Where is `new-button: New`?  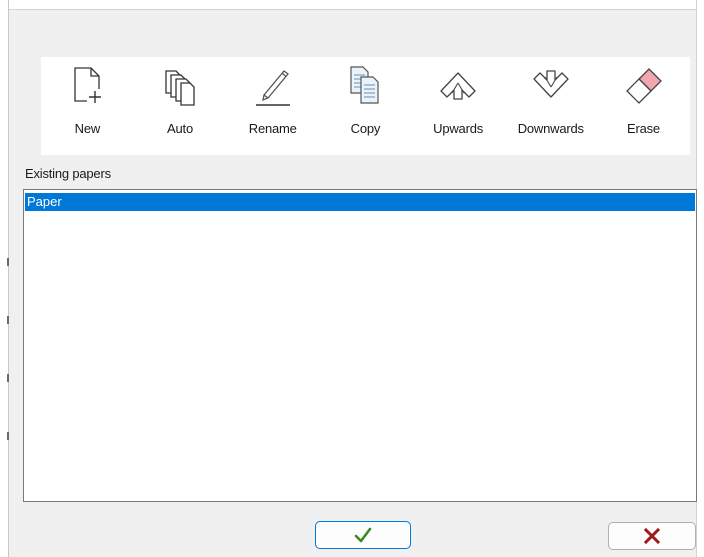
new-button: New is located at coordinates (87, 106).